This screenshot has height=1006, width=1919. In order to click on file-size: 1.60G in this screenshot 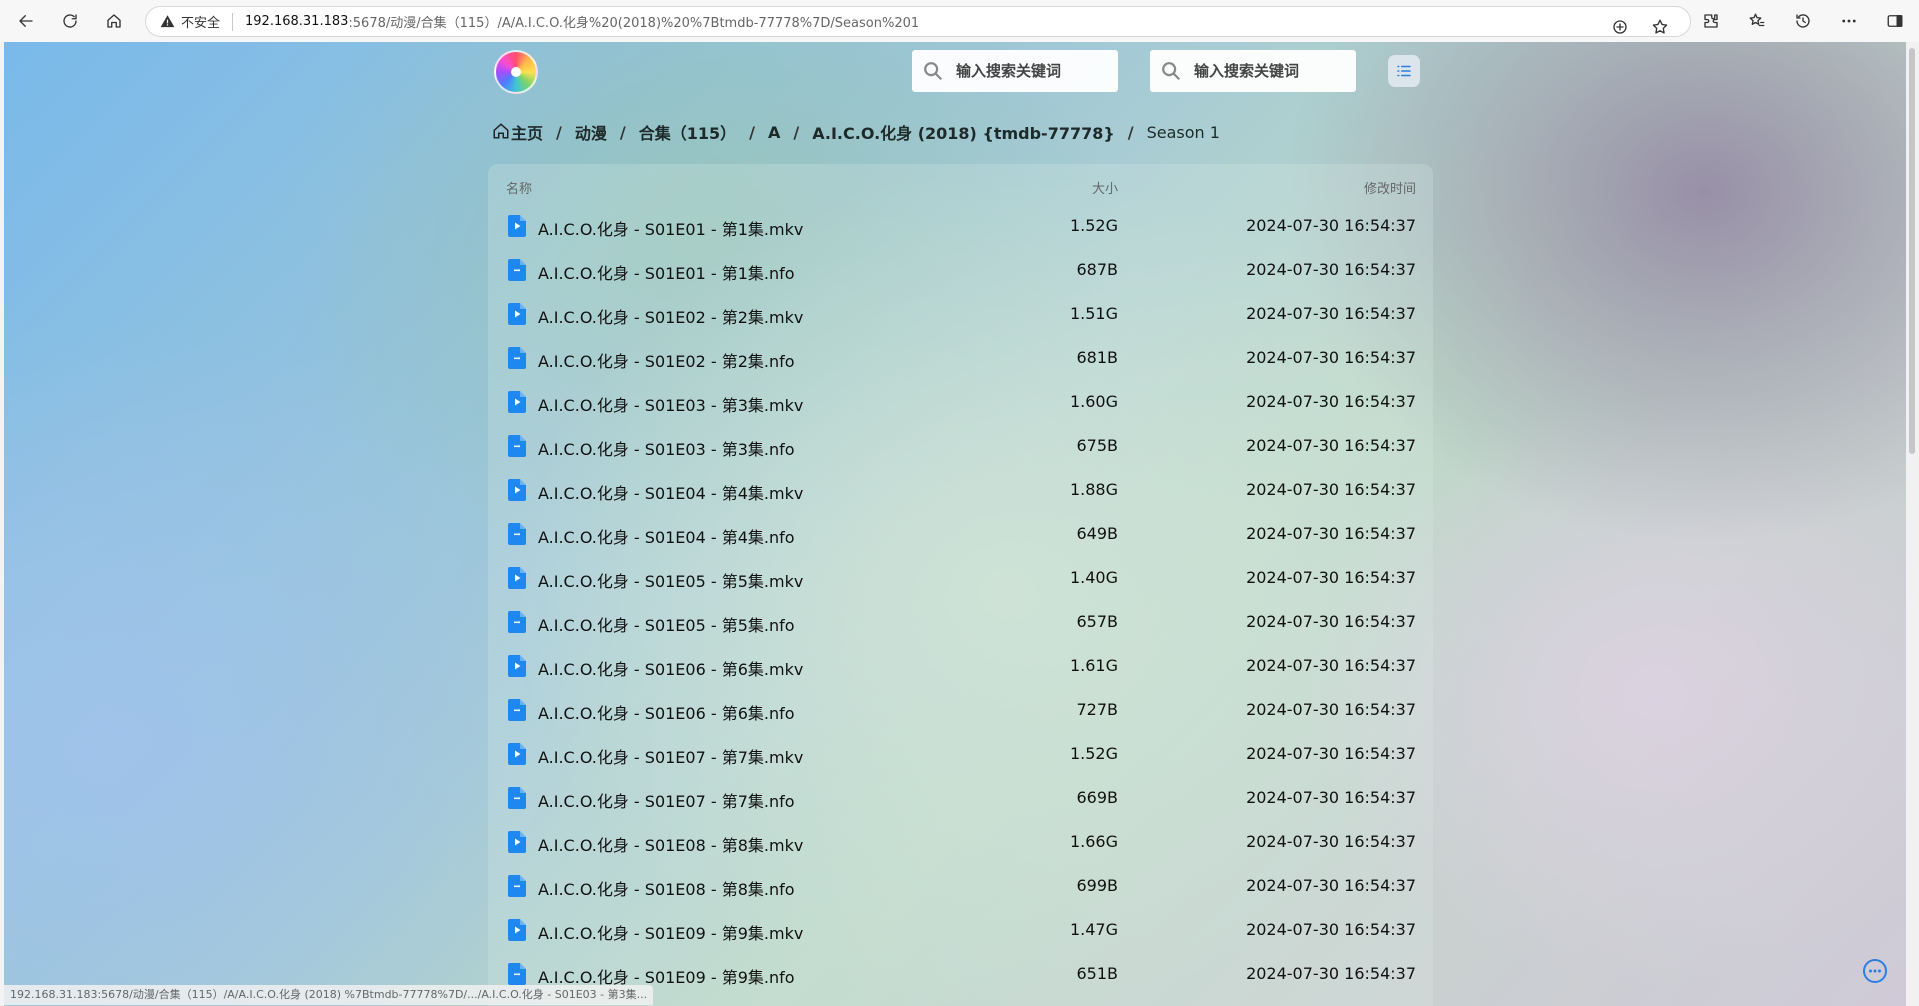, I will do `click(1093, 401)`.